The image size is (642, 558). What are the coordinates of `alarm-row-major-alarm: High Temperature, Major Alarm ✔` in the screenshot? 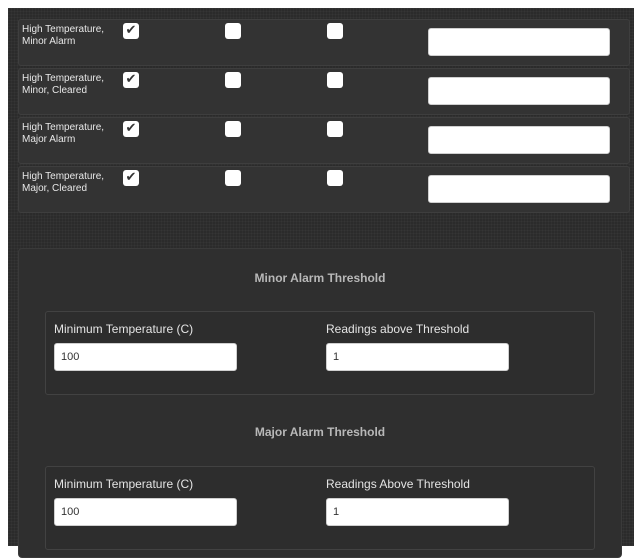 It's located at (324, 140).